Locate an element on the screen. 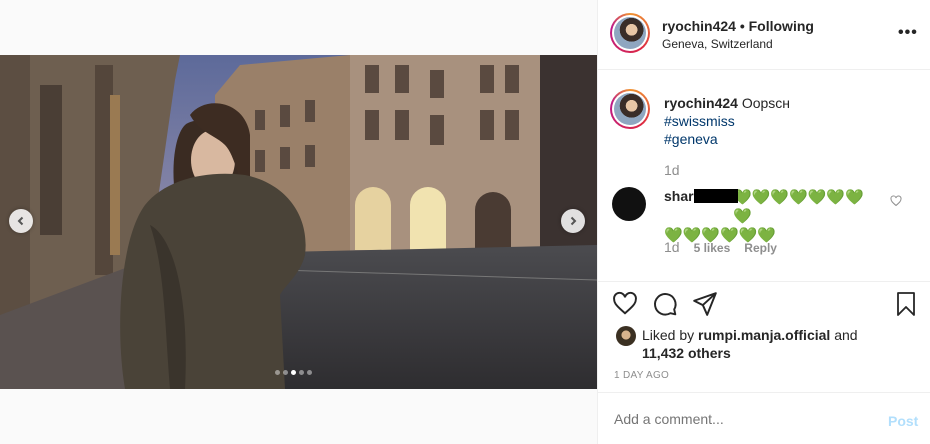 The width and height of the screenshot is (930, 444). redaction-bar is located at coordinates (715, 196).